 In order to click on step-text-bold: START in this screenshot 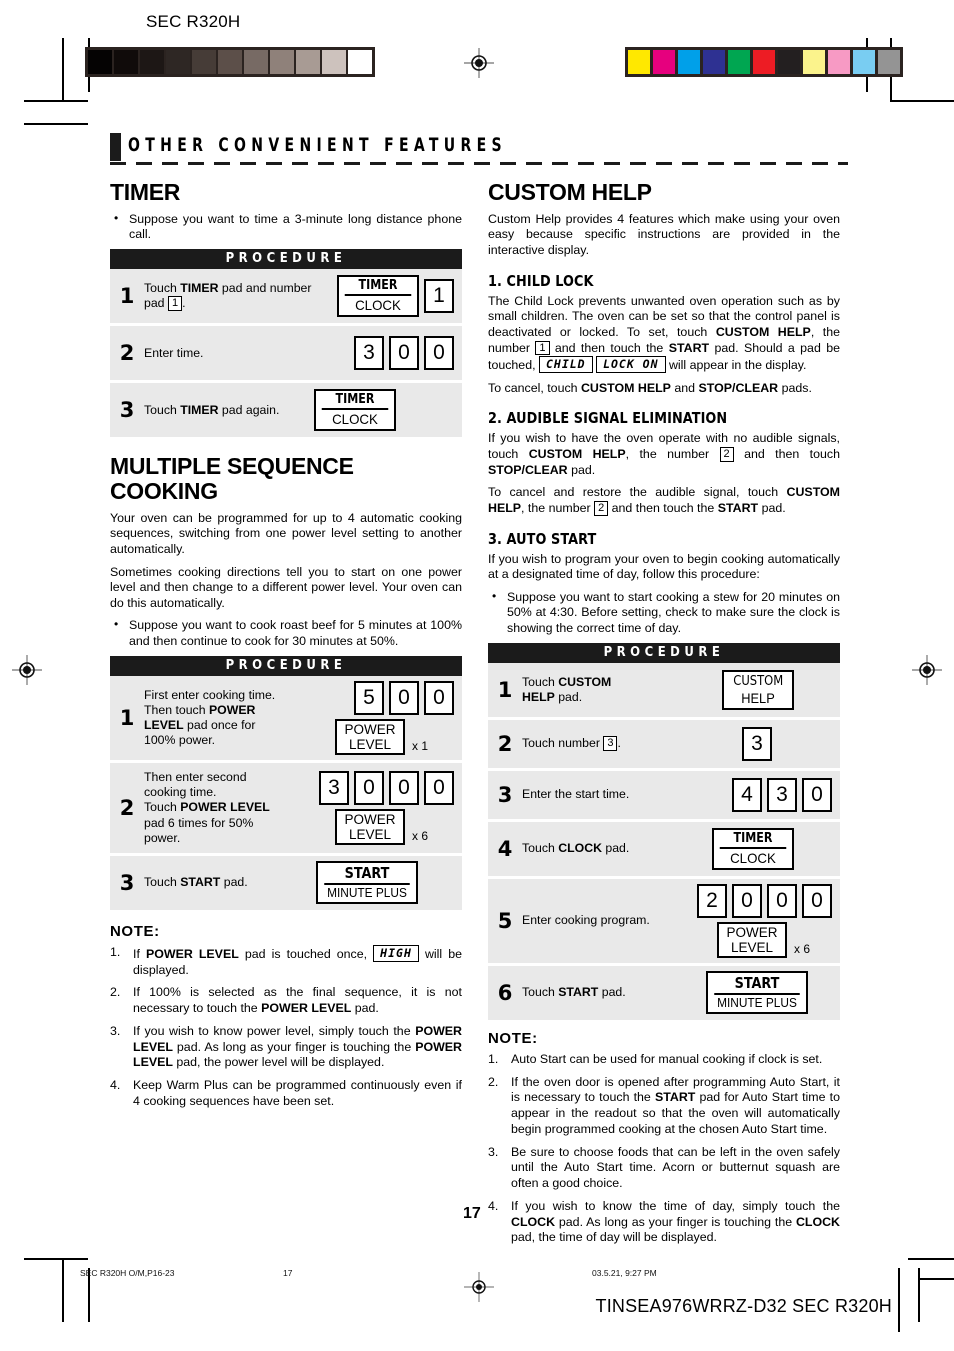, I will do `click(200, 882)`.